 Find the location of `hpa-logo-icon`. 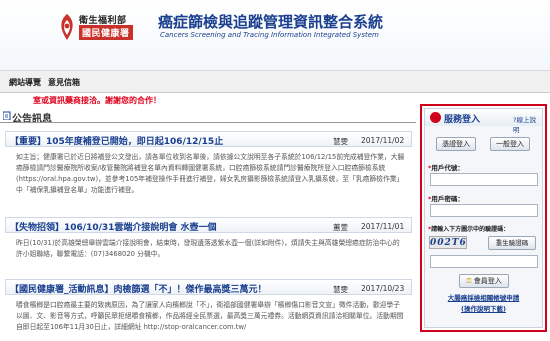

hpa-logo-icon is located at coordinates (67, 27).